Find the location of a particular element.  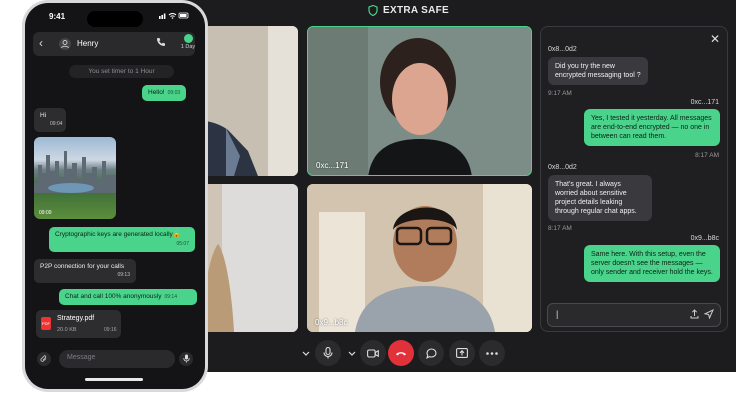

chat-icon is located at coordinates (431, 353).